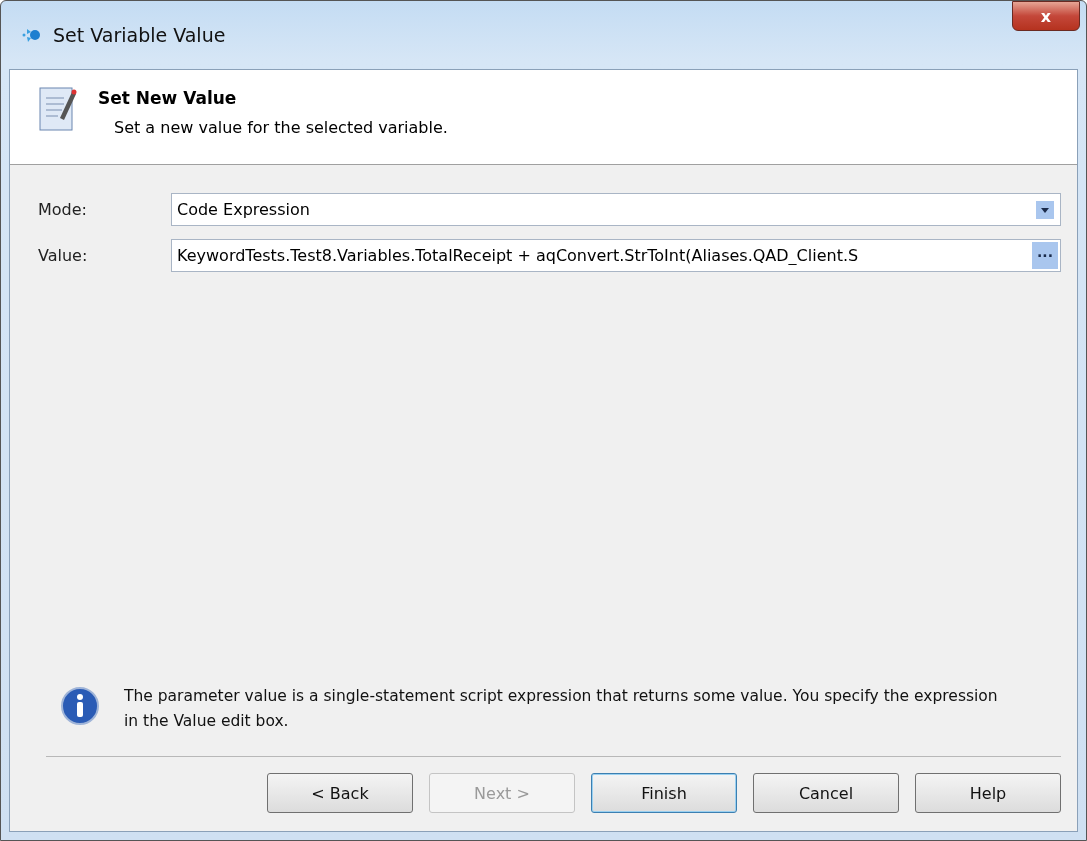  I want to click on close-button: x, so click(1046, 16).